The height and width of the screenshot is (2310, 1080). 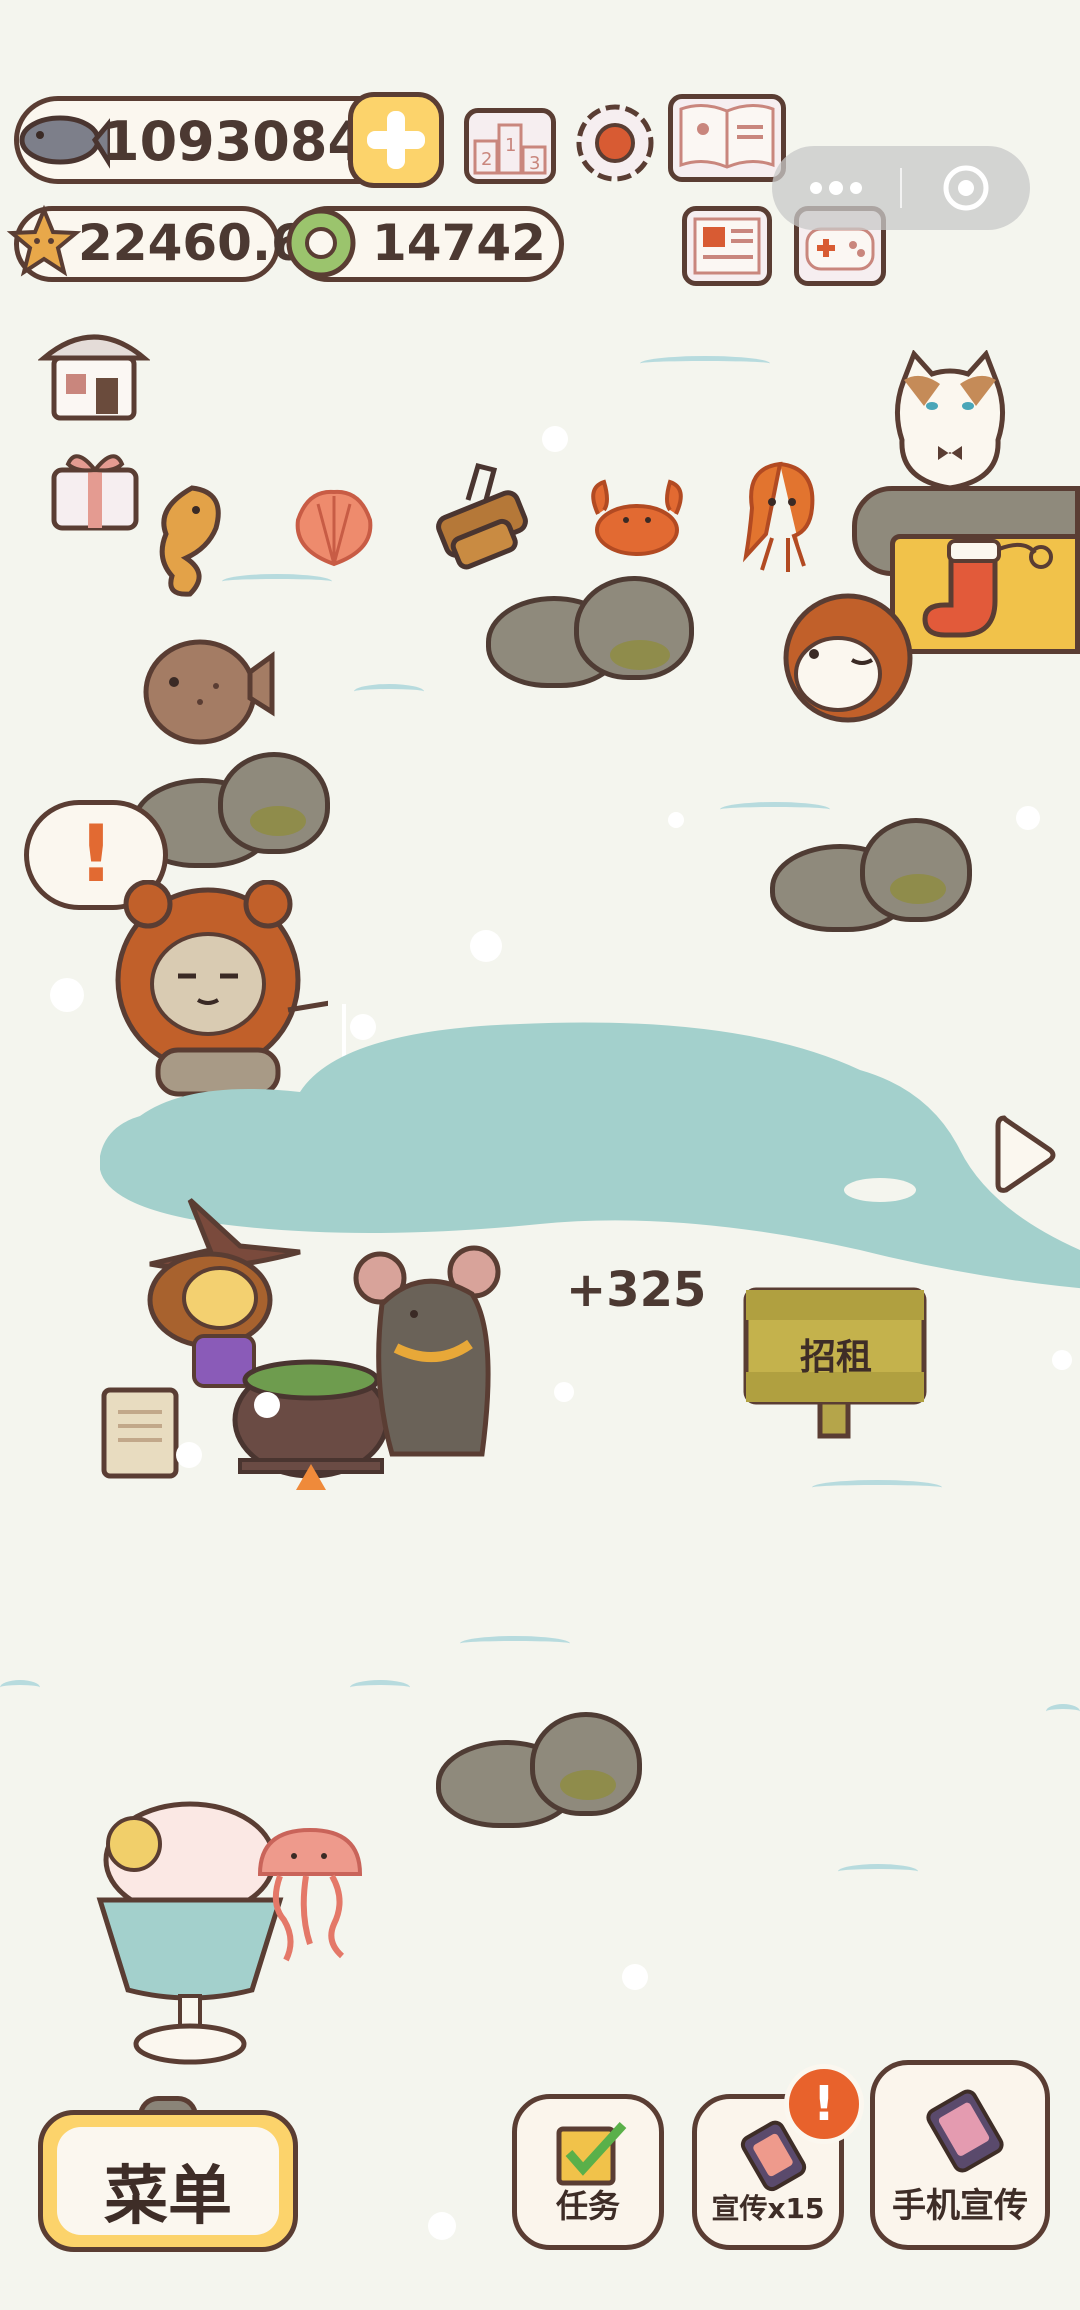 What do you see at coordinates (432, 1354) in the screenshot?
I see `rat-character` at bounding box center [432, 1354].